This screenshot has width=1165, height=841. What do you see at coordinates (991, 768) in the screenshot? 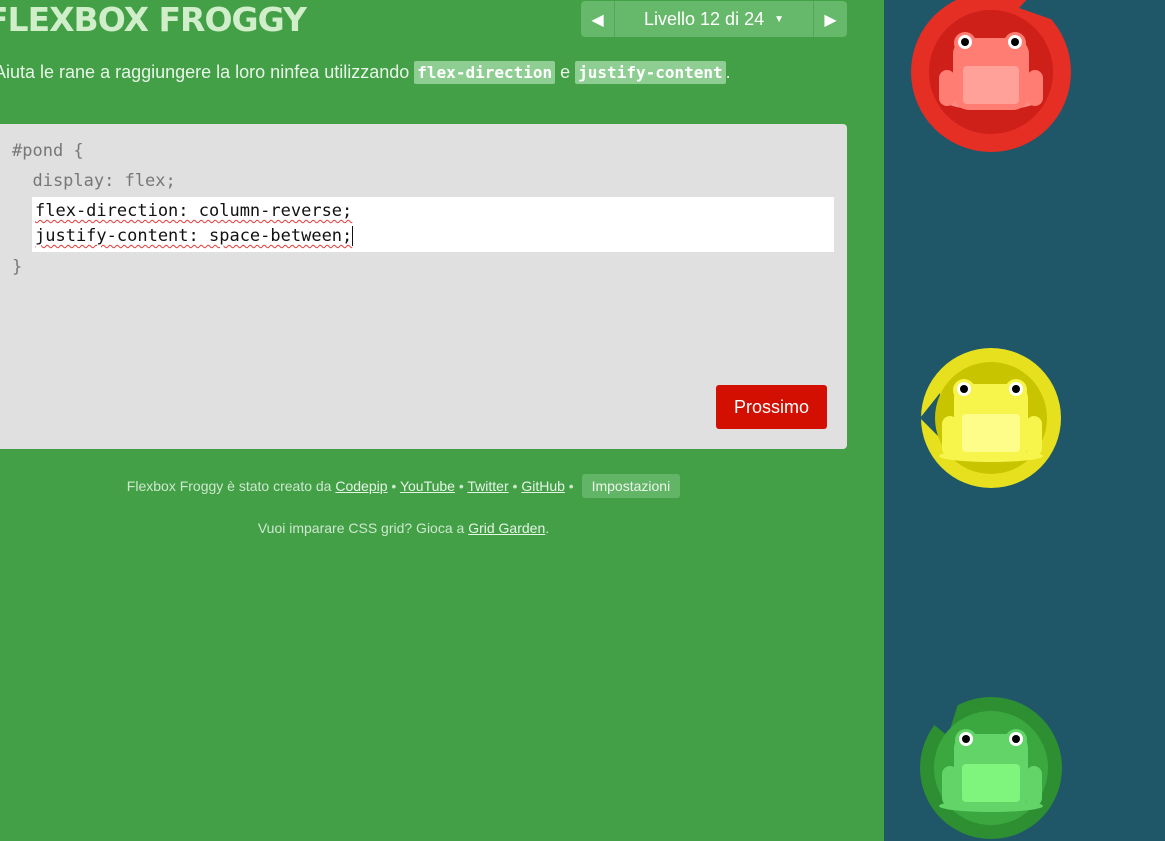
I see `green-frog` at bounding box center [991, 768].